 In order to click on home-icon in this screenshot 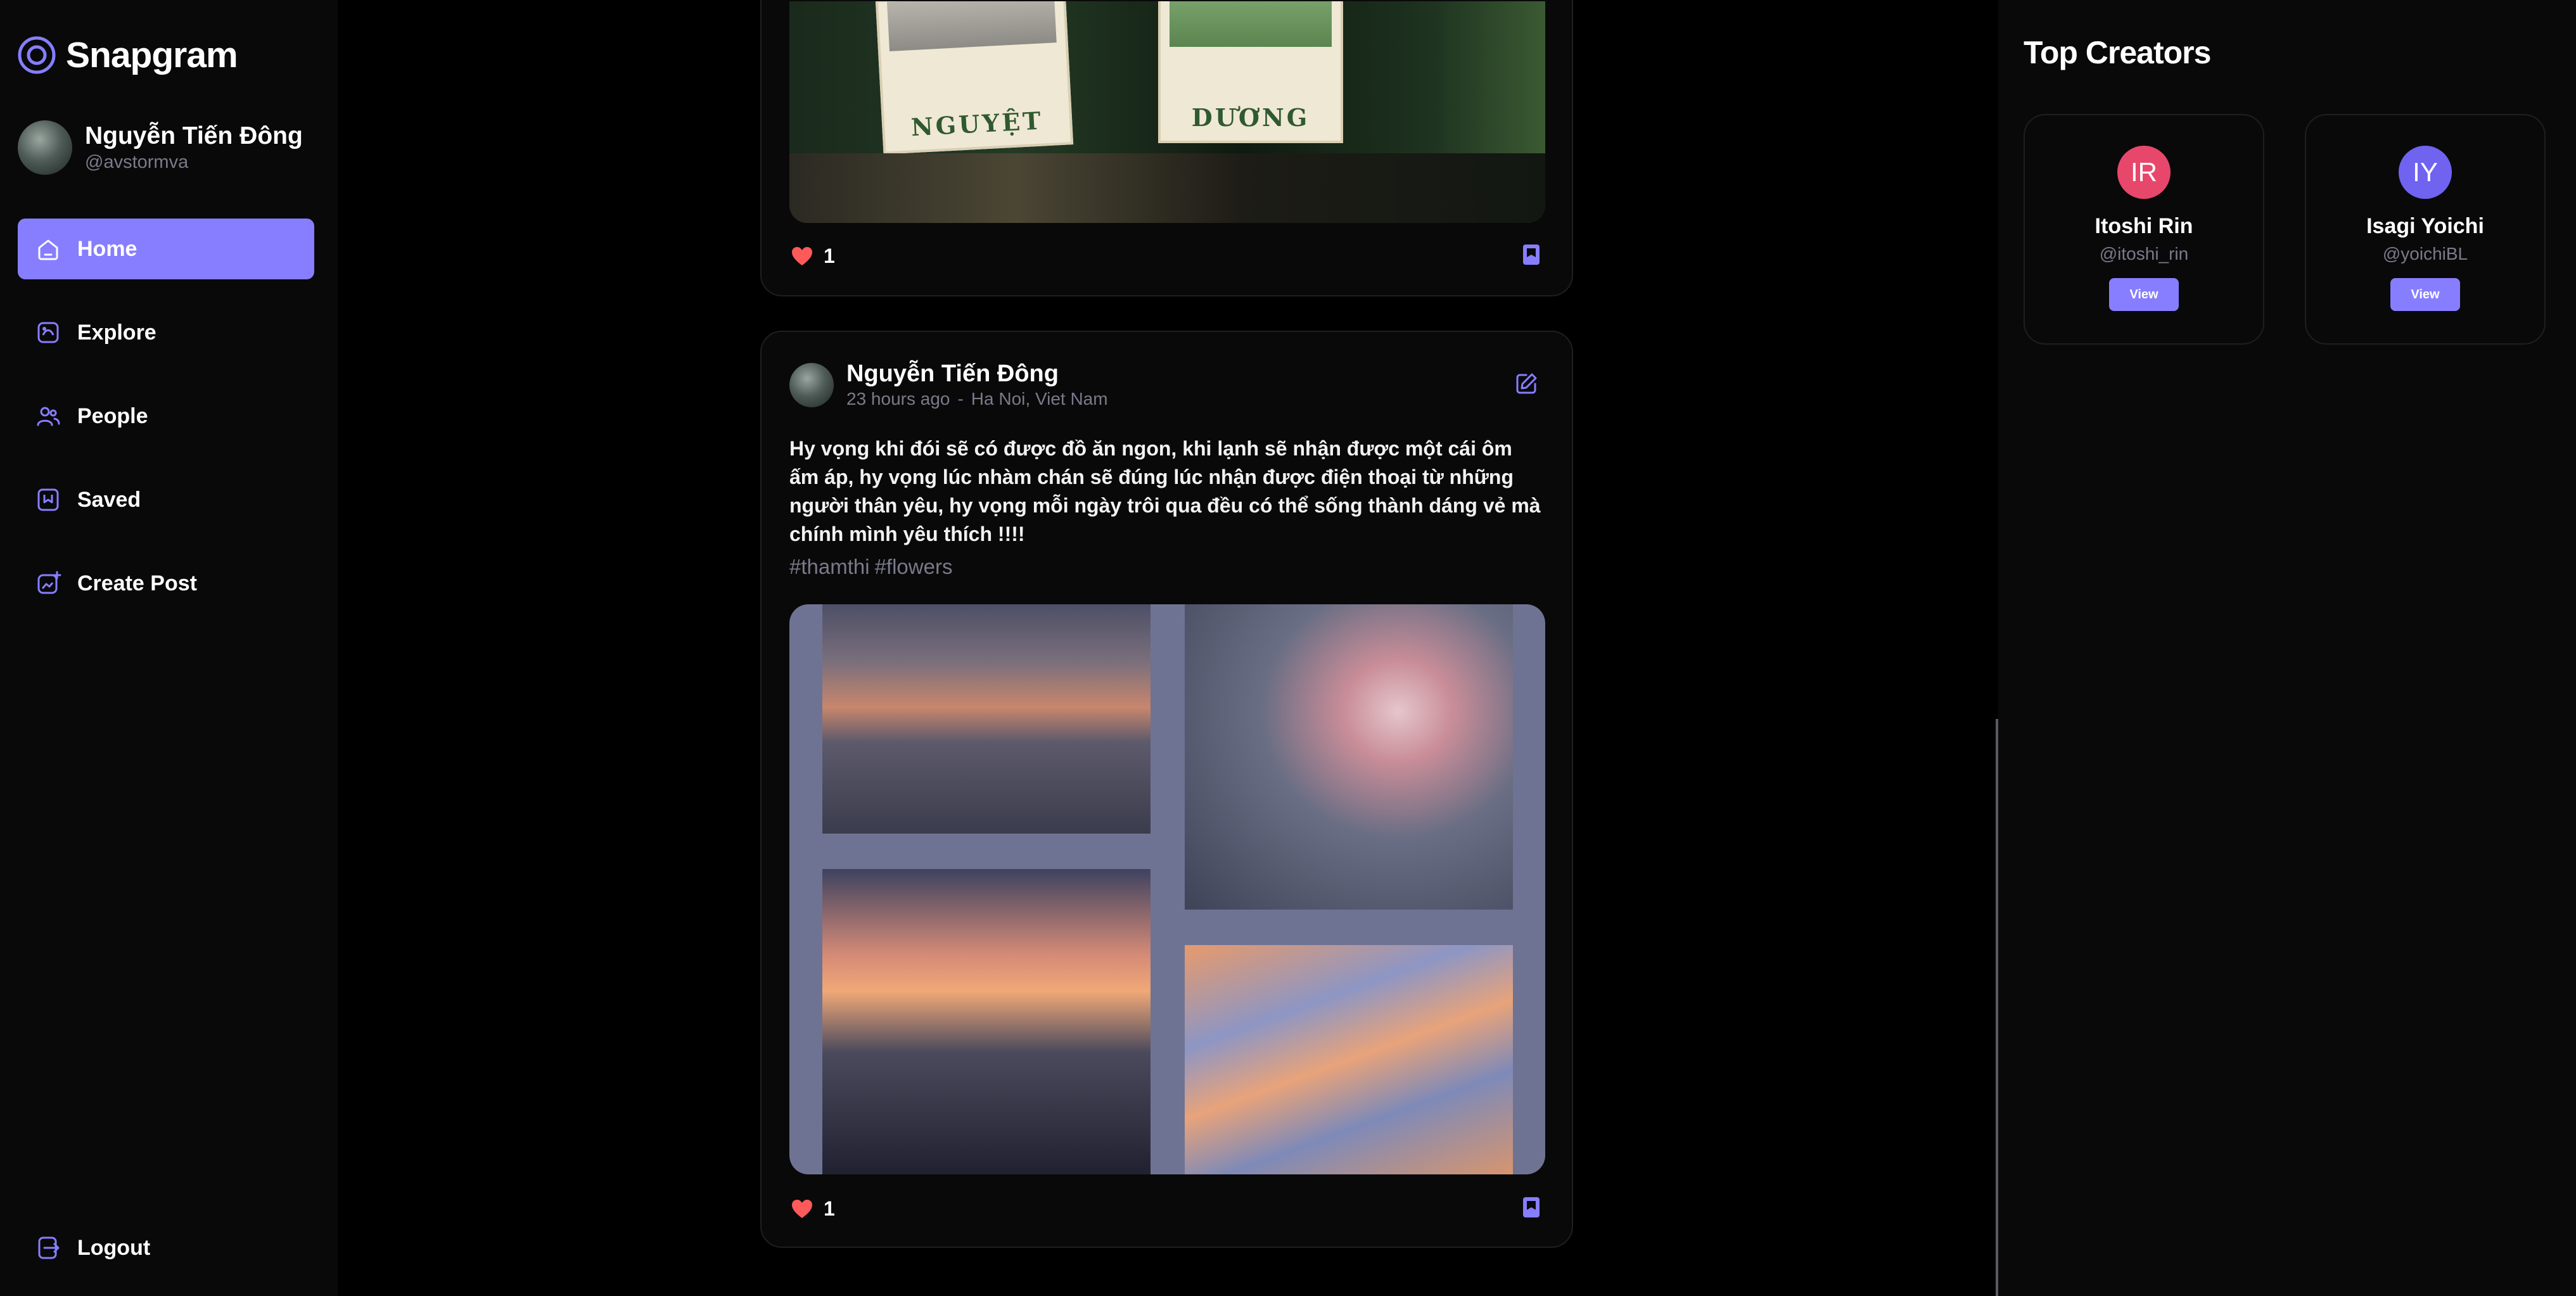, I will do `click(48, 249)`.